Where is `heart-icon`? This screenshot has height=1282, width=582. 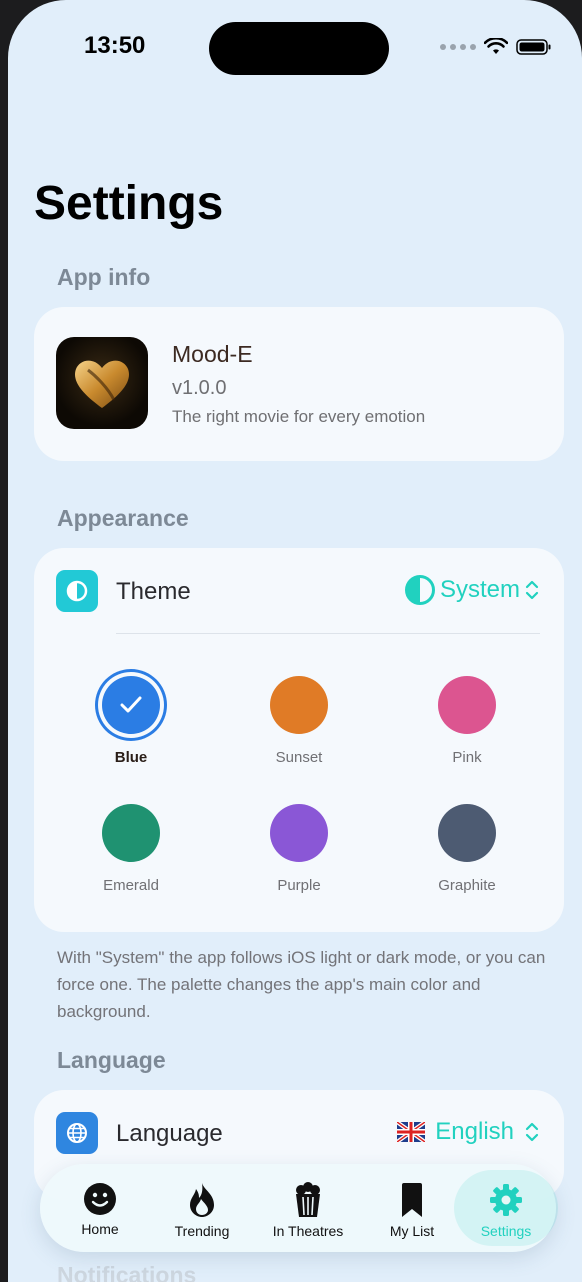
heart-icon is located at coordinates (102, 384).